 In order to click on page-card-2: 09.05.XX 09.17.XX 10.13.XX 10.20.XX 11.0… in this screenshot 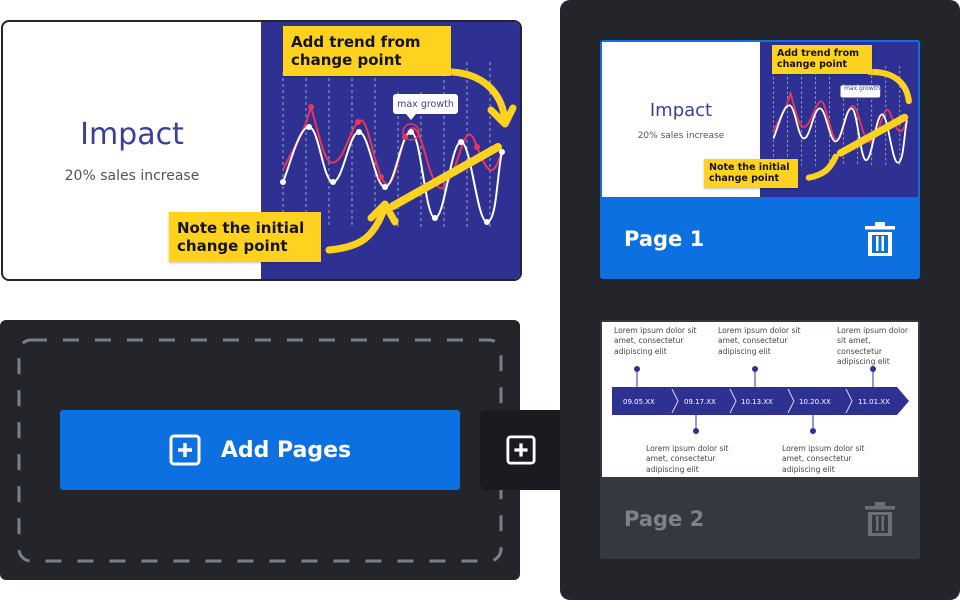, I will do `click(760, 439)`.